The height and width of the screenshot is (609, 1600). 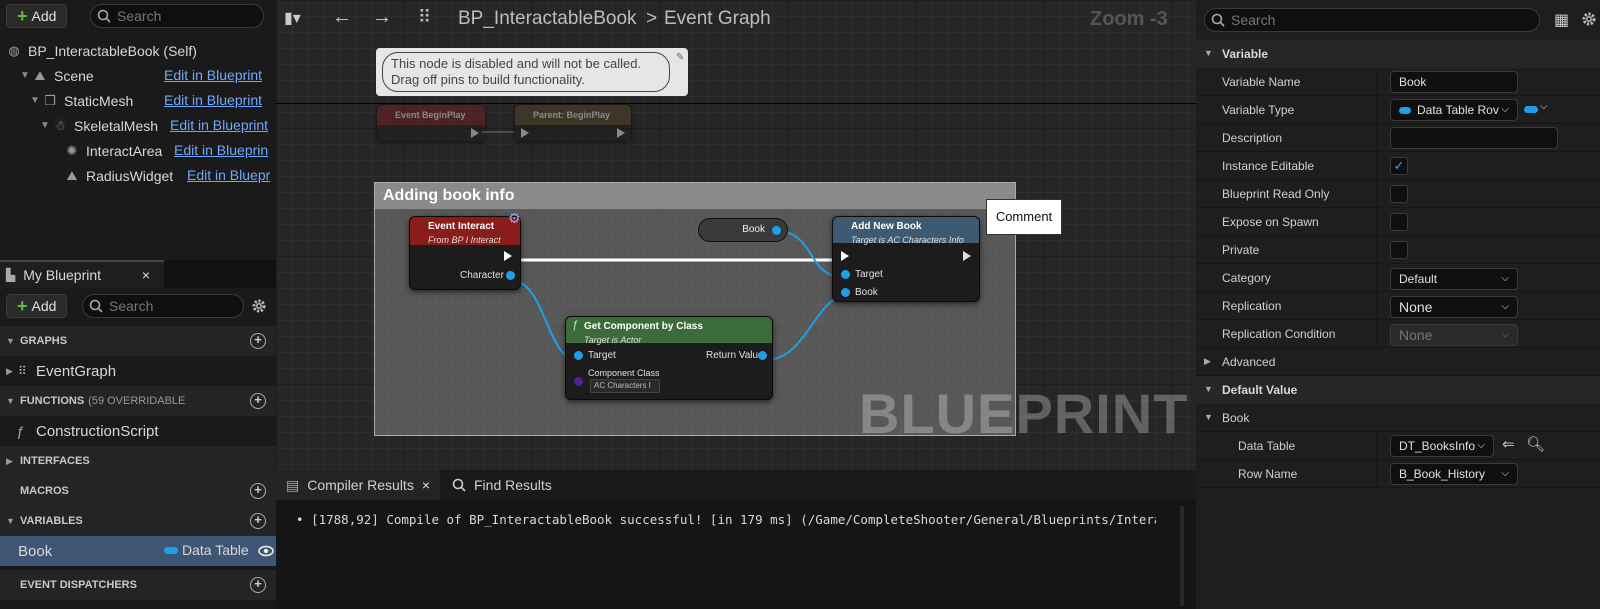 I want to click on details-search-input: Search, so click(x=1372, y=20).